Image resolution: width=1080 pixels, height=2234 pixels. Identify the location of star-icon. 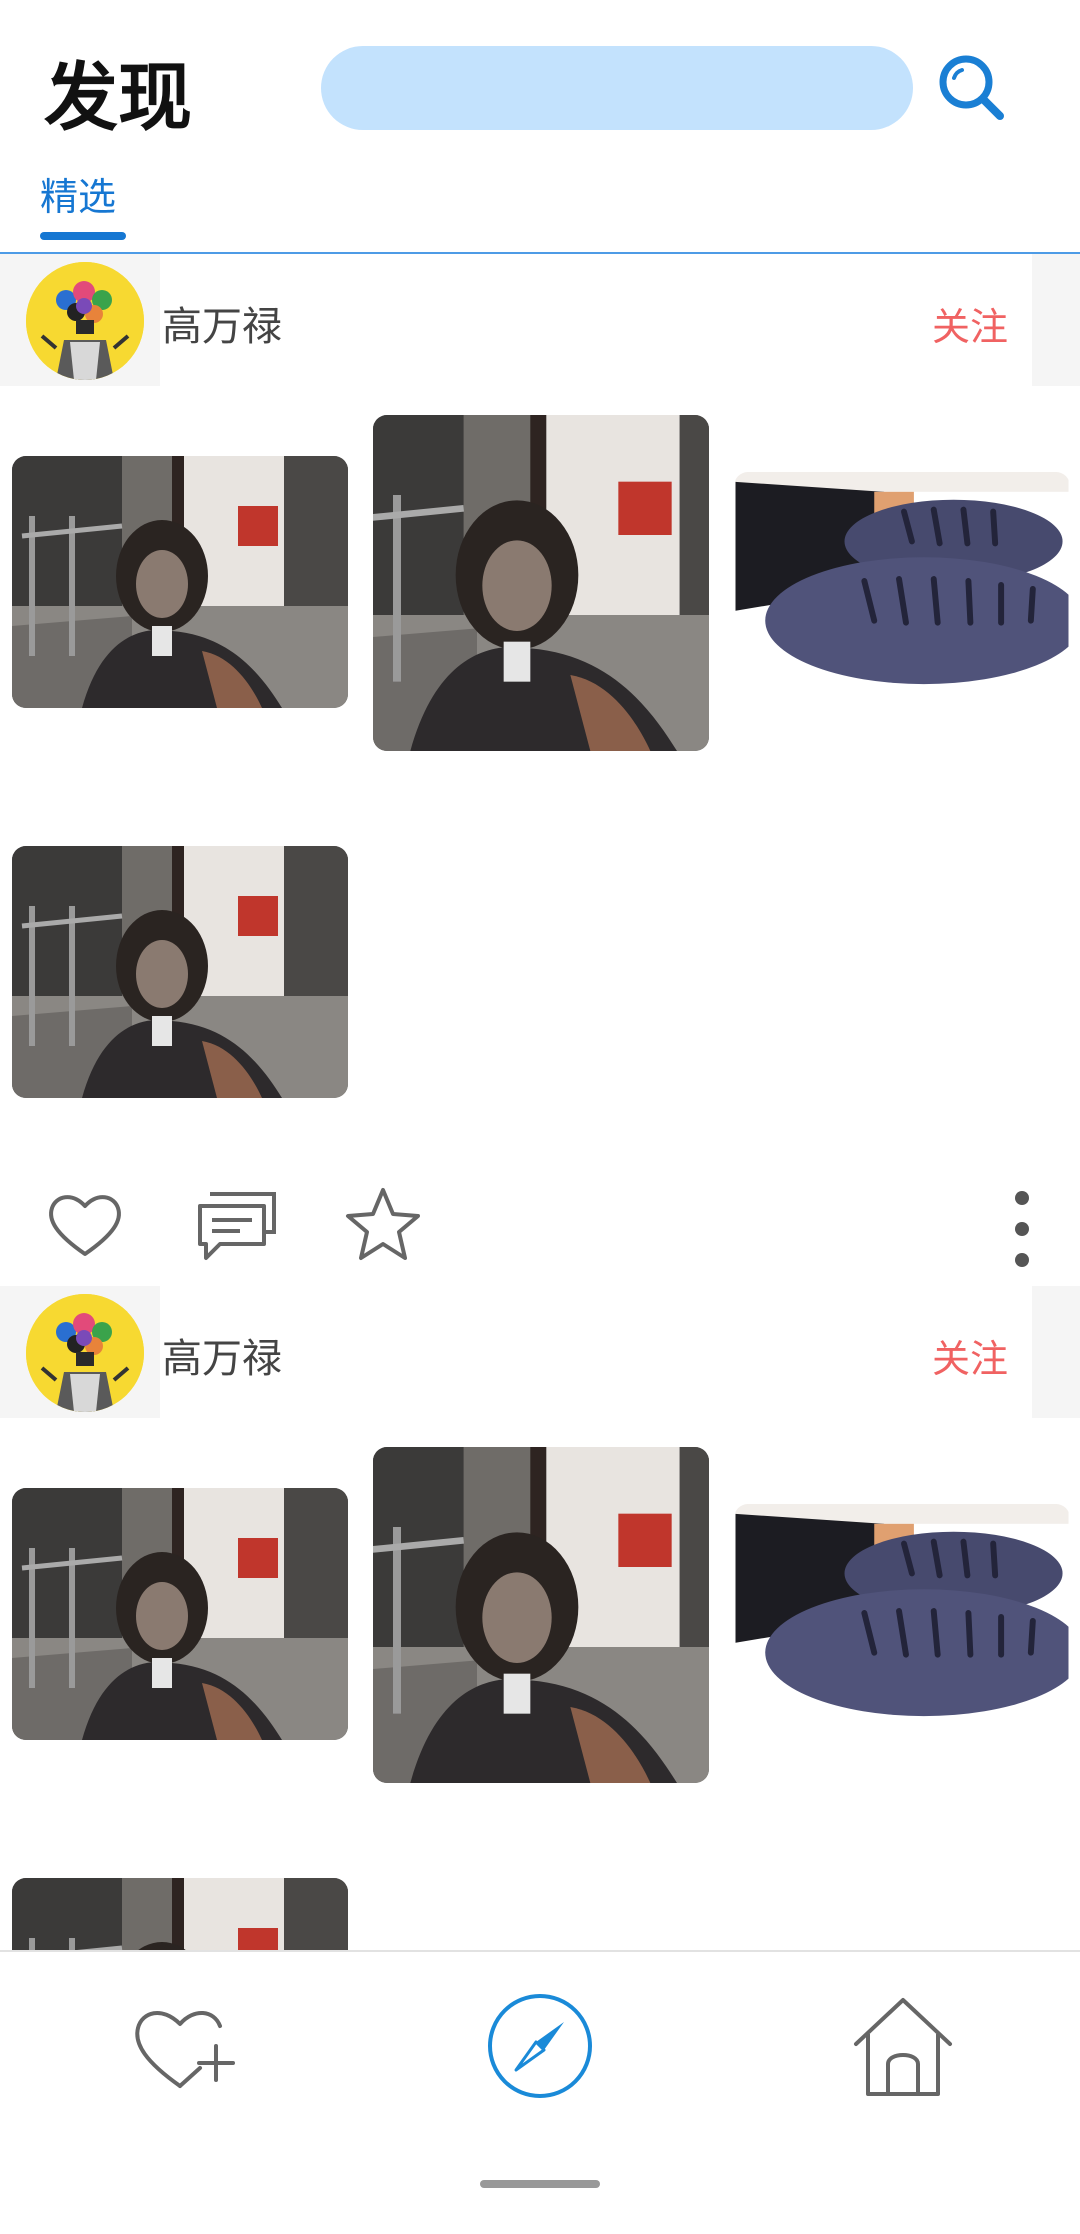
(383, 1227).